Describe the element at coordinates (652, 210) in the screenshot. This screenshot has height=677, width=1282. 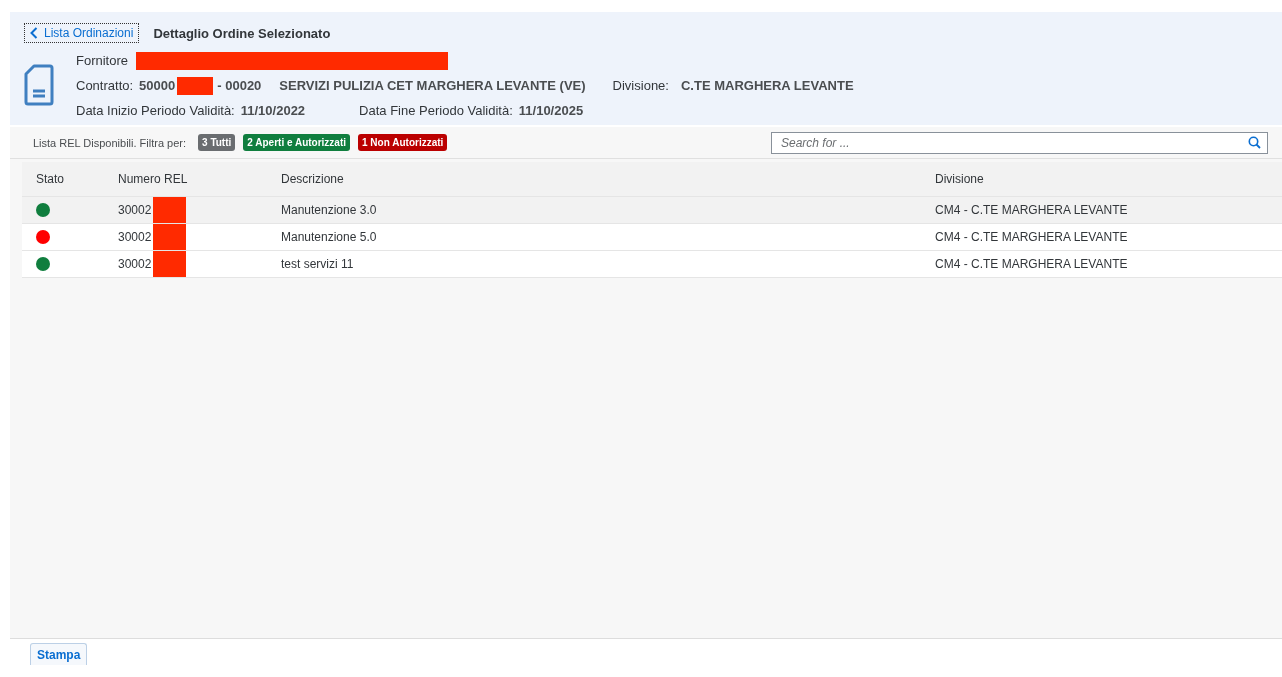
I see `table-row: 30002 Manutenzione 3.0 CM4 - C.TE MARGHERA LEVANTE` at that location.